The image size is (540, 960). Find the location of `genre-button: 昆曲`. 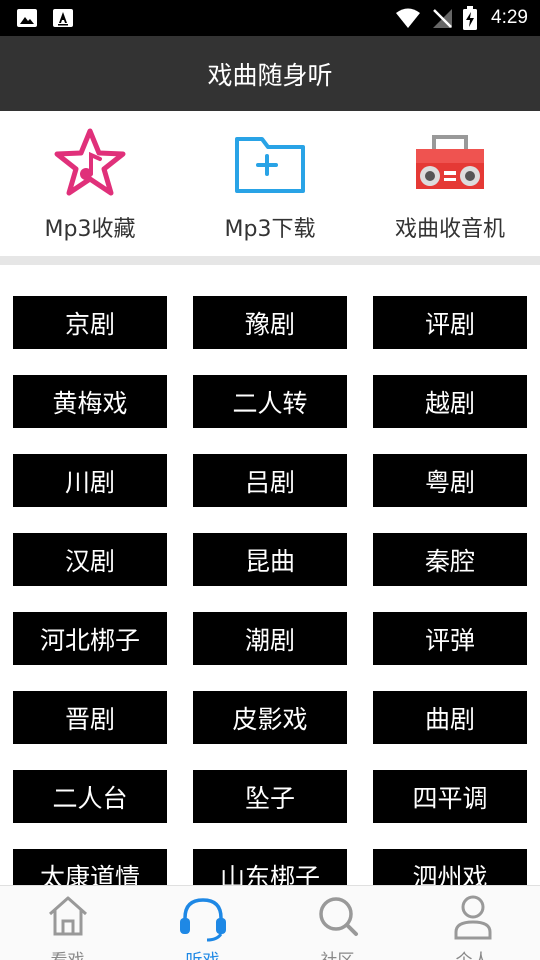

genre-button: 昆曲 is located at coordinates (270, 559).